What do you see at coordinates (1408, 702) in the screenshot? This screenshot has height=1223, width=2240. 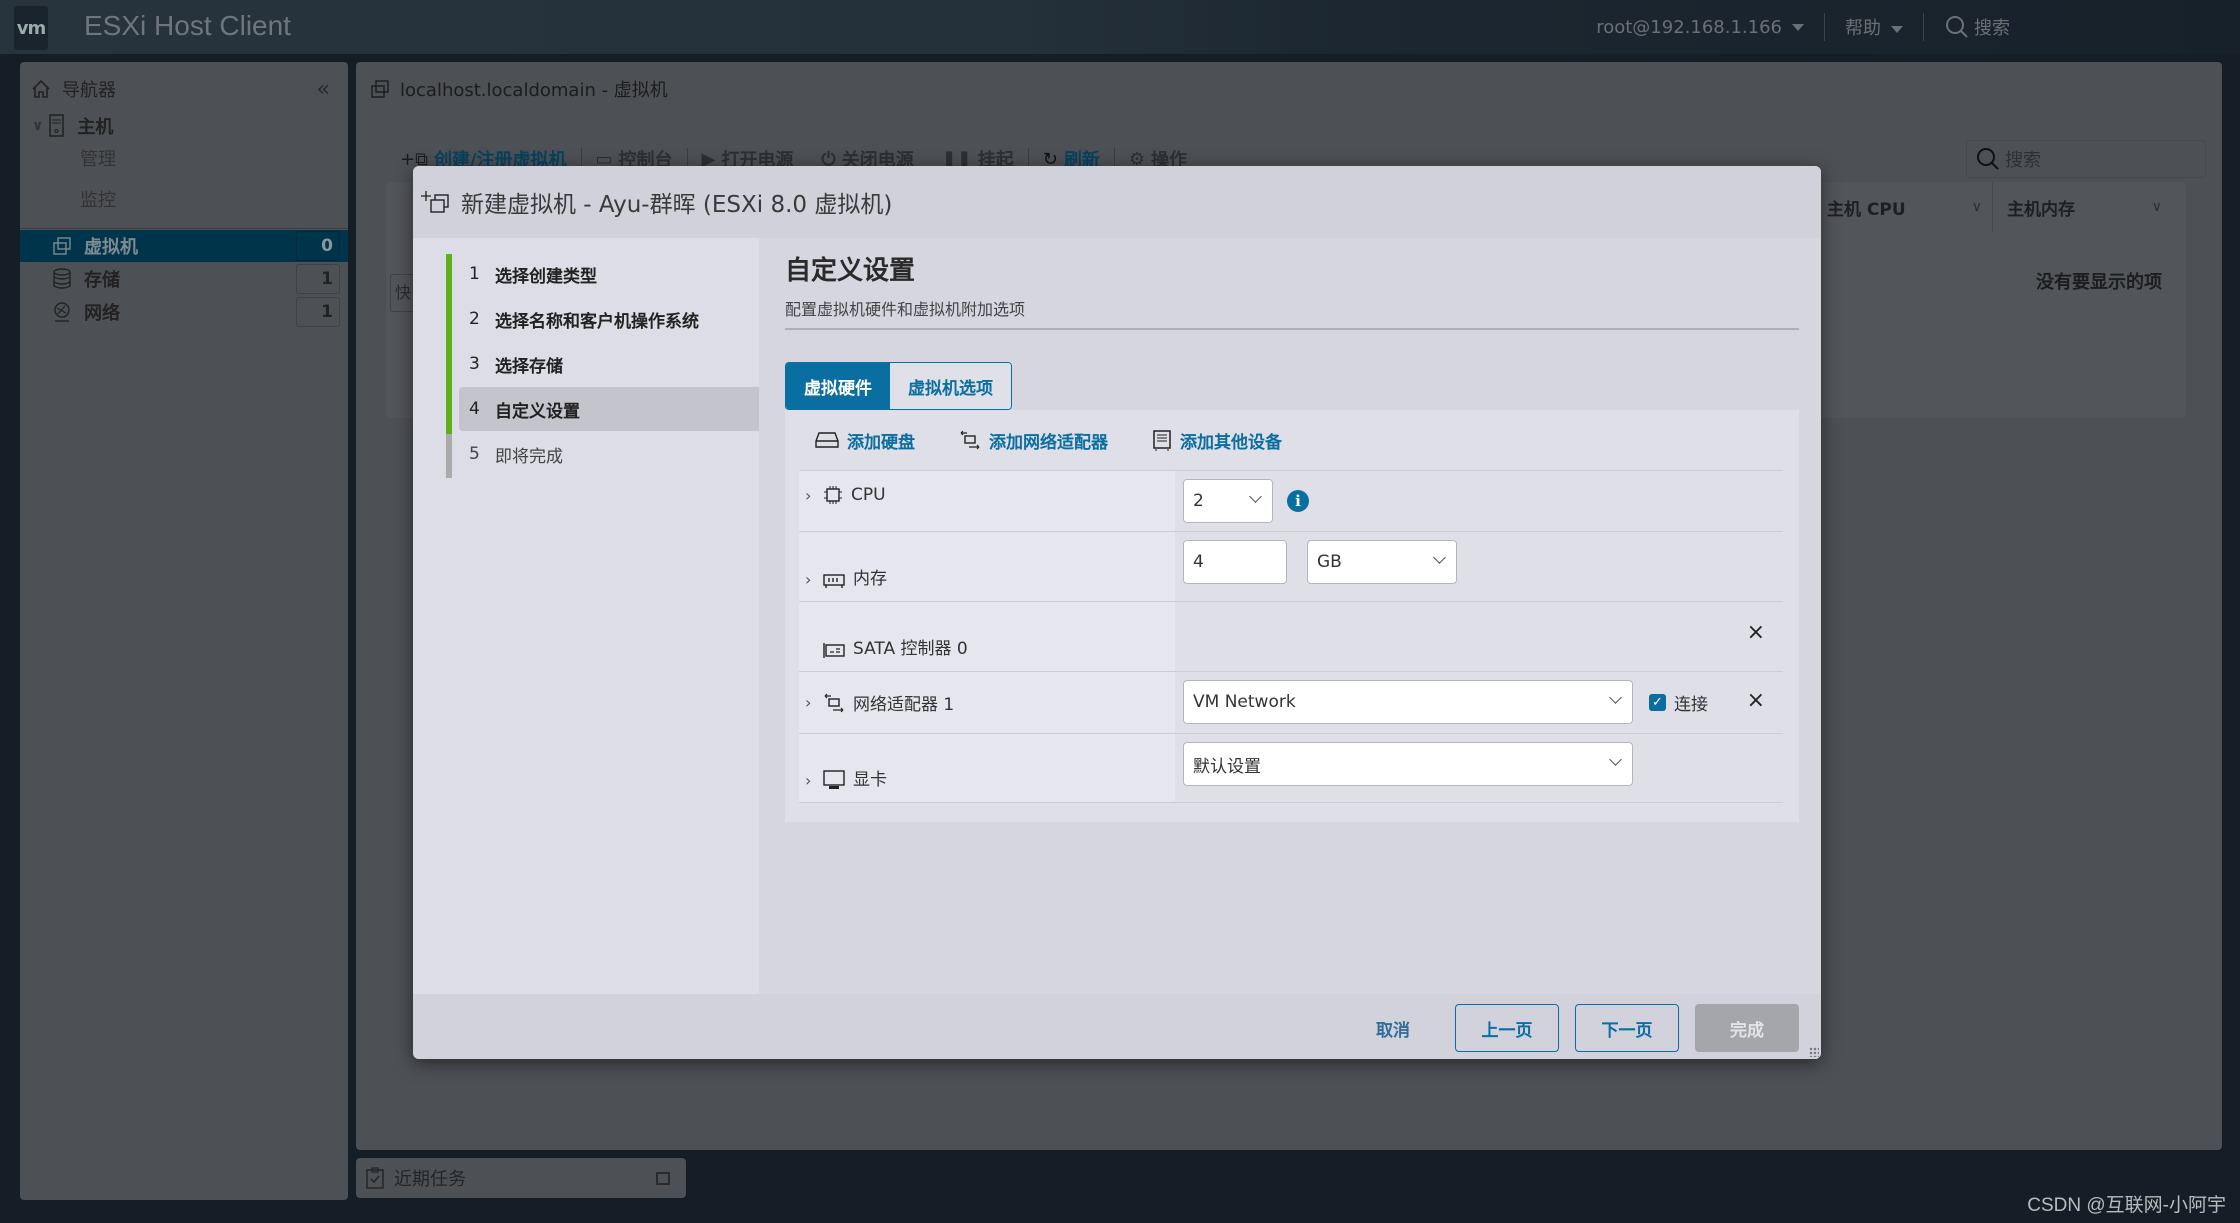 I see `network-select: VM Network` at bounding box center [1408, 702].